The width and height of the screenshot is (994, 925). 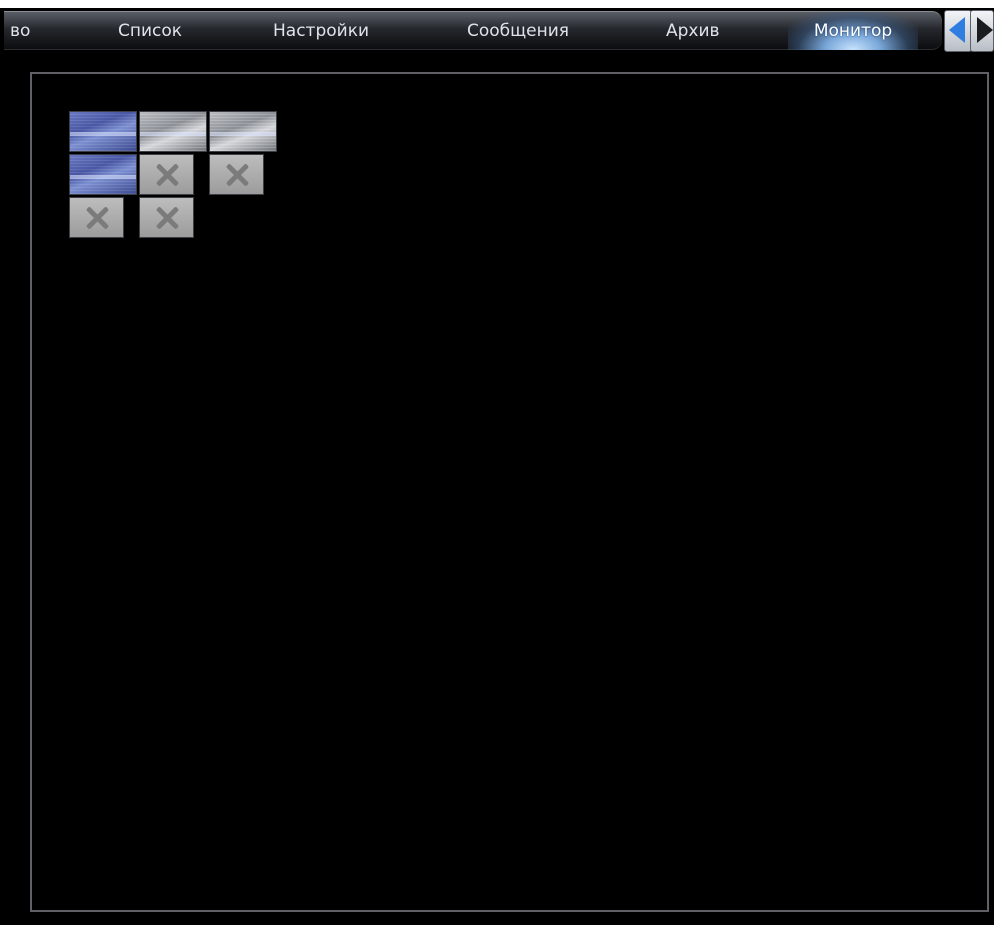 What do you see at coordinates (321, 31) in the screenshot?
I see `tab-settings: Настройки` at bounding box center [321, 31].